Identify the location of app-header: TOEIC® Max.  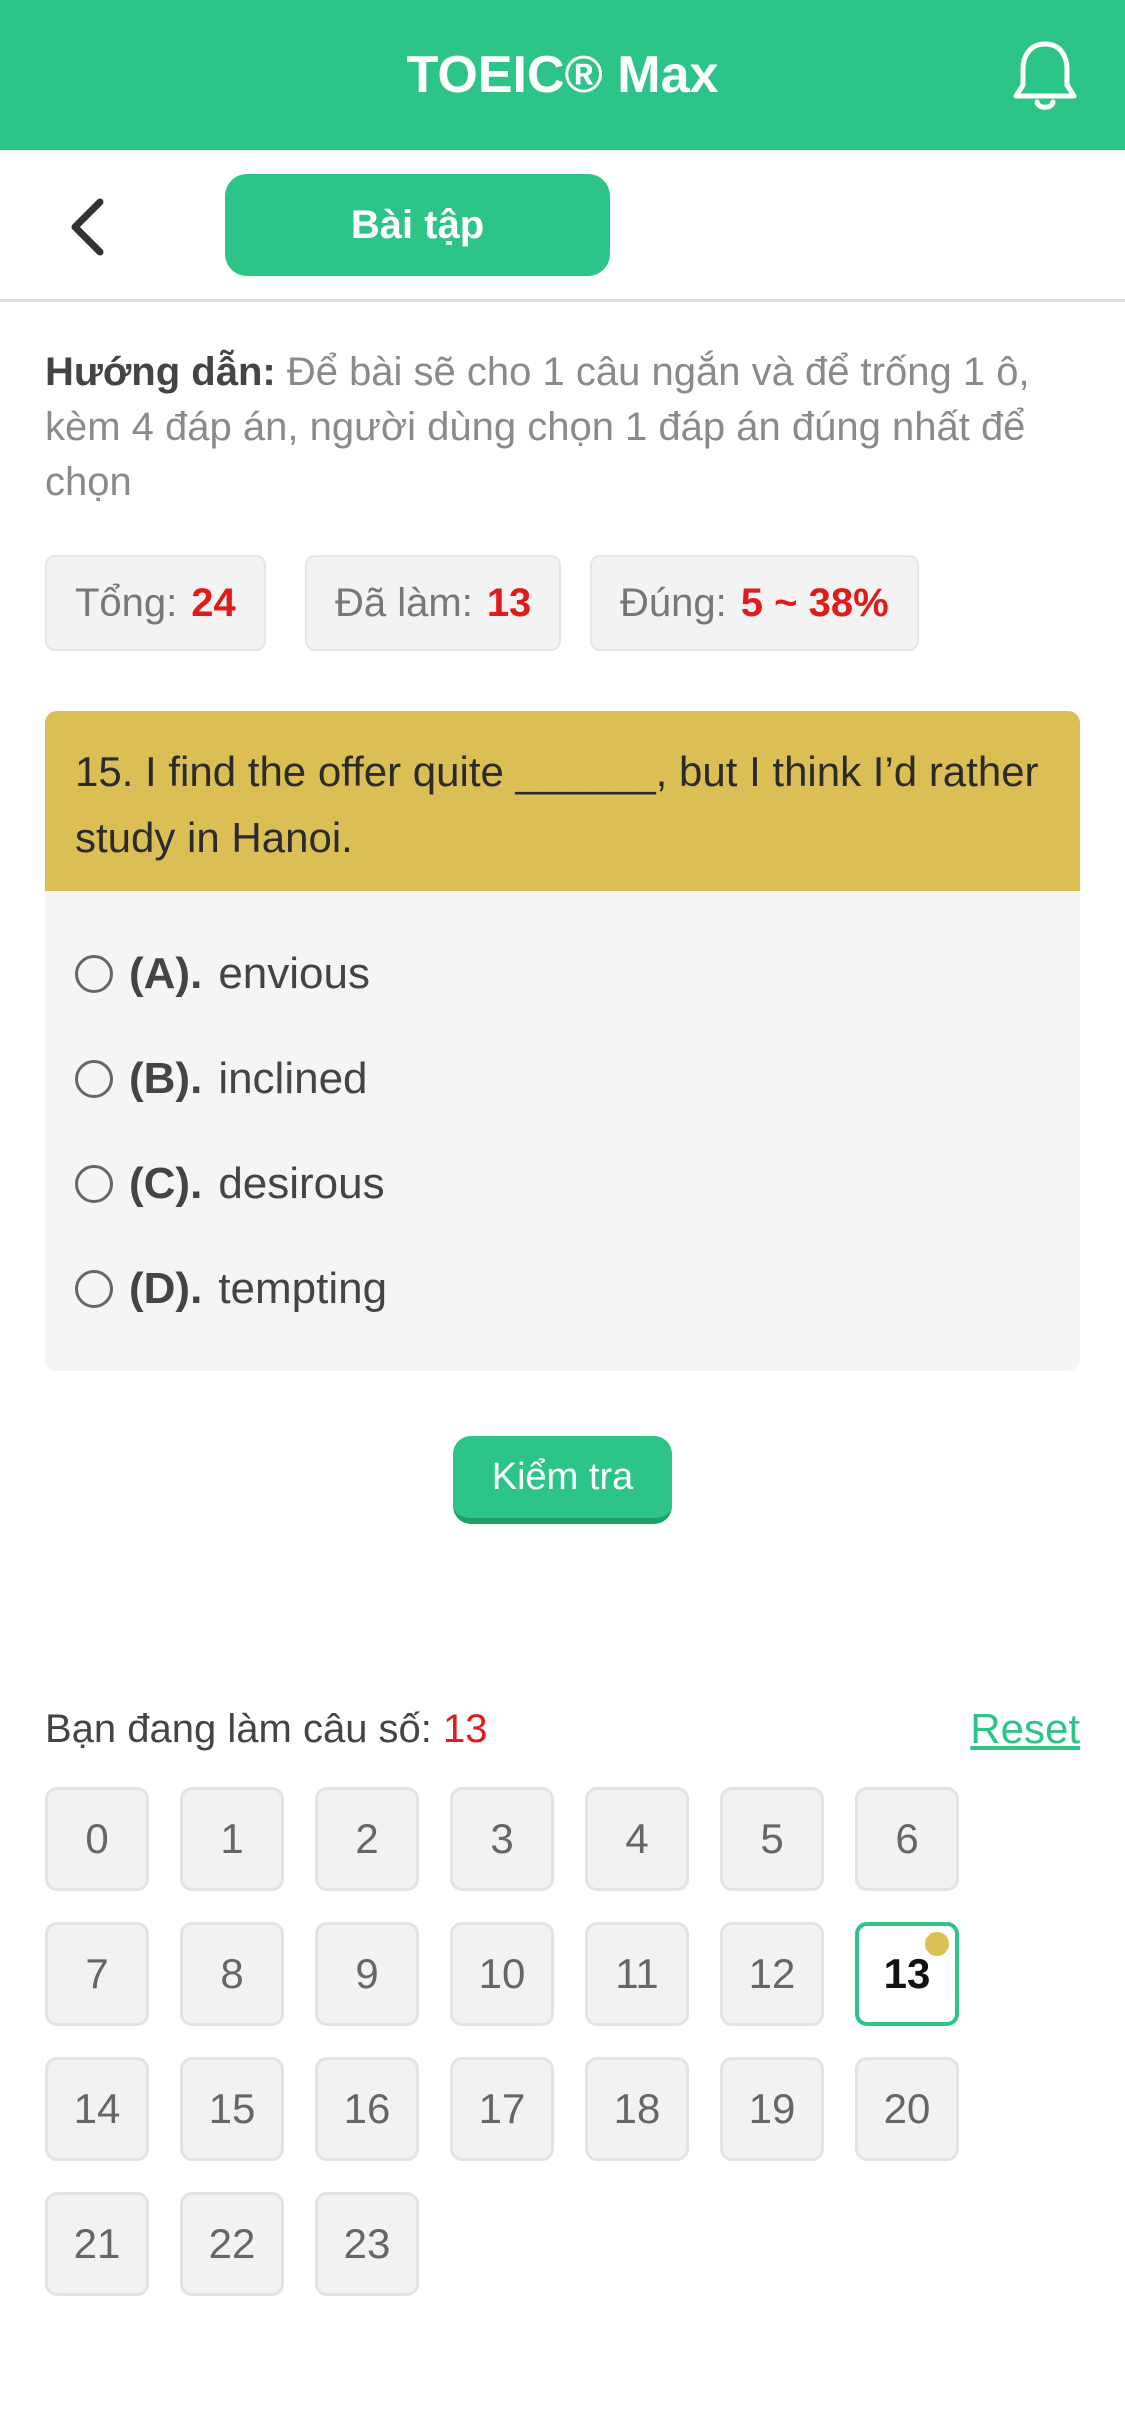
(562, 75).